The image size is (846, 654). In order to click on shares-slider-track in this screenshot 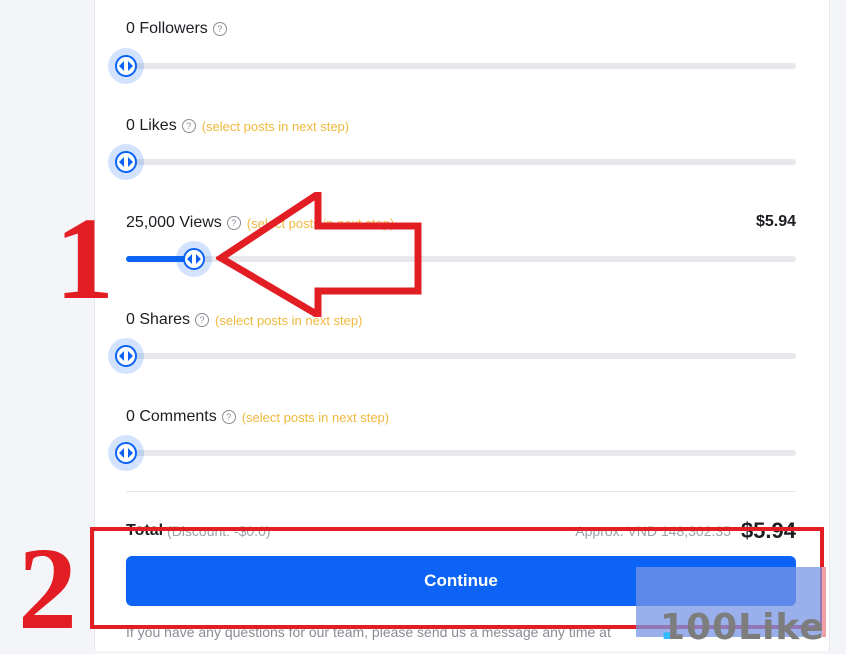, I will do `click(461, 356)`.